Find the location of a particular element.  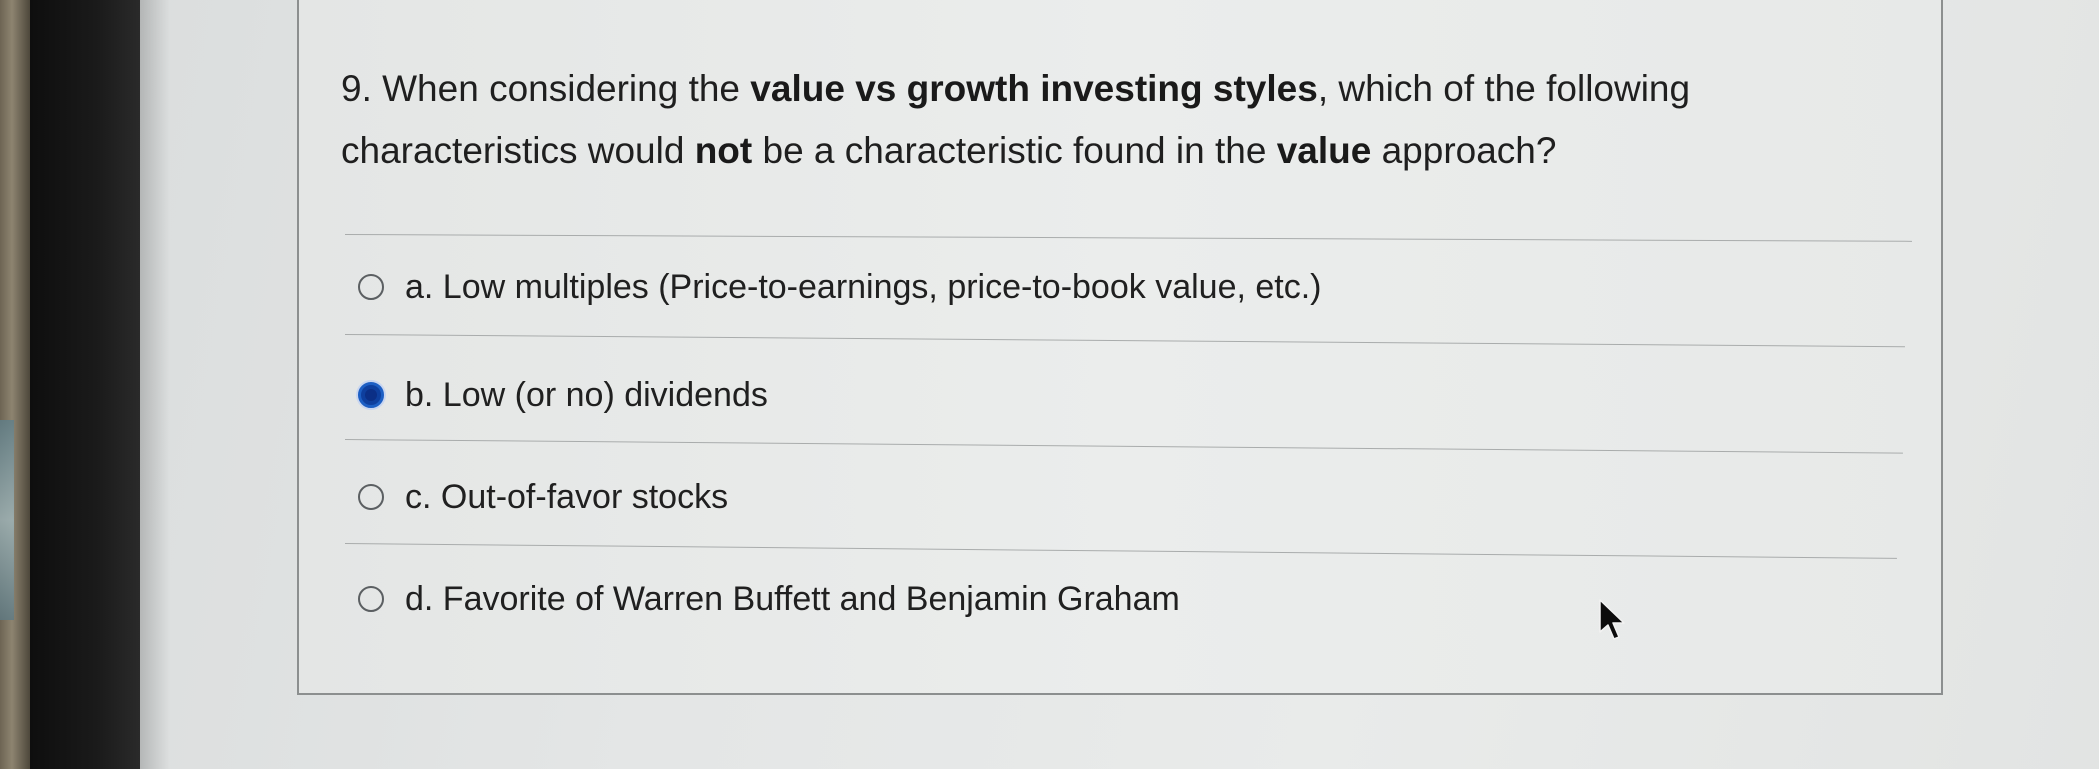

answer-option-c: c. Out-of-favor stocks is located at coordinates (543, 497).